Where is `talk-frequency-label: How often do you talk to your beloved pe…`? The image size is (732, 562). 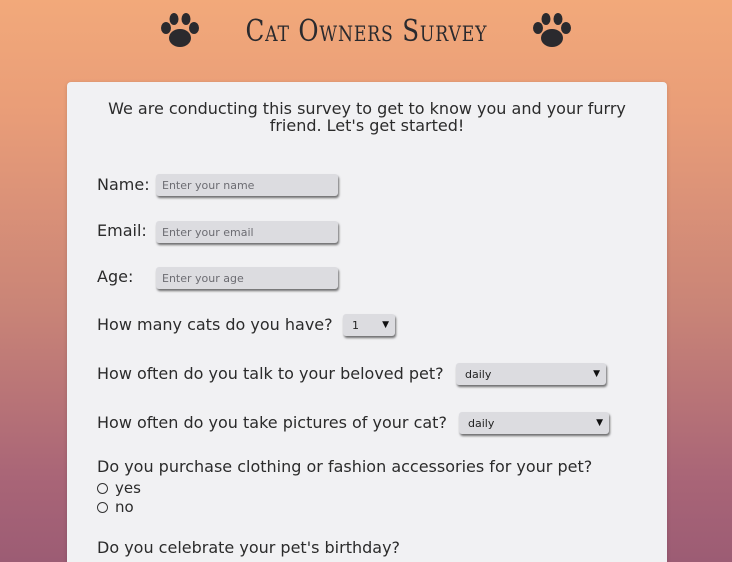 talk-frequency-label: How often do you talk to your beloved pe… is located at coordinates (270, 373).